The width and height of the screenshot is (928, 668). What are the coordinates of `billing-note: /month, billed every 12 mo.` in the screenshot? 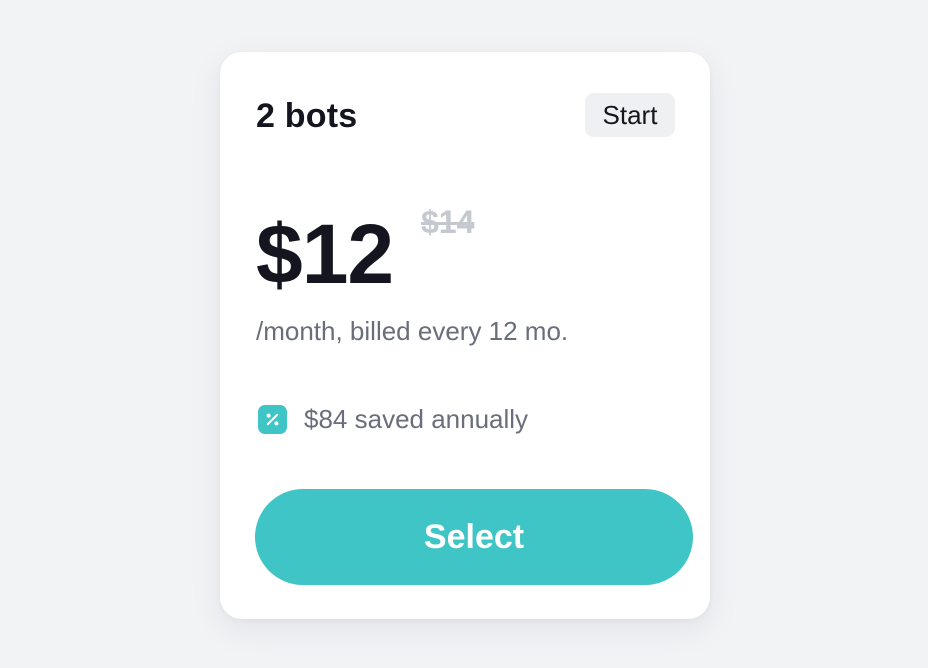 It's located at (412, 331).